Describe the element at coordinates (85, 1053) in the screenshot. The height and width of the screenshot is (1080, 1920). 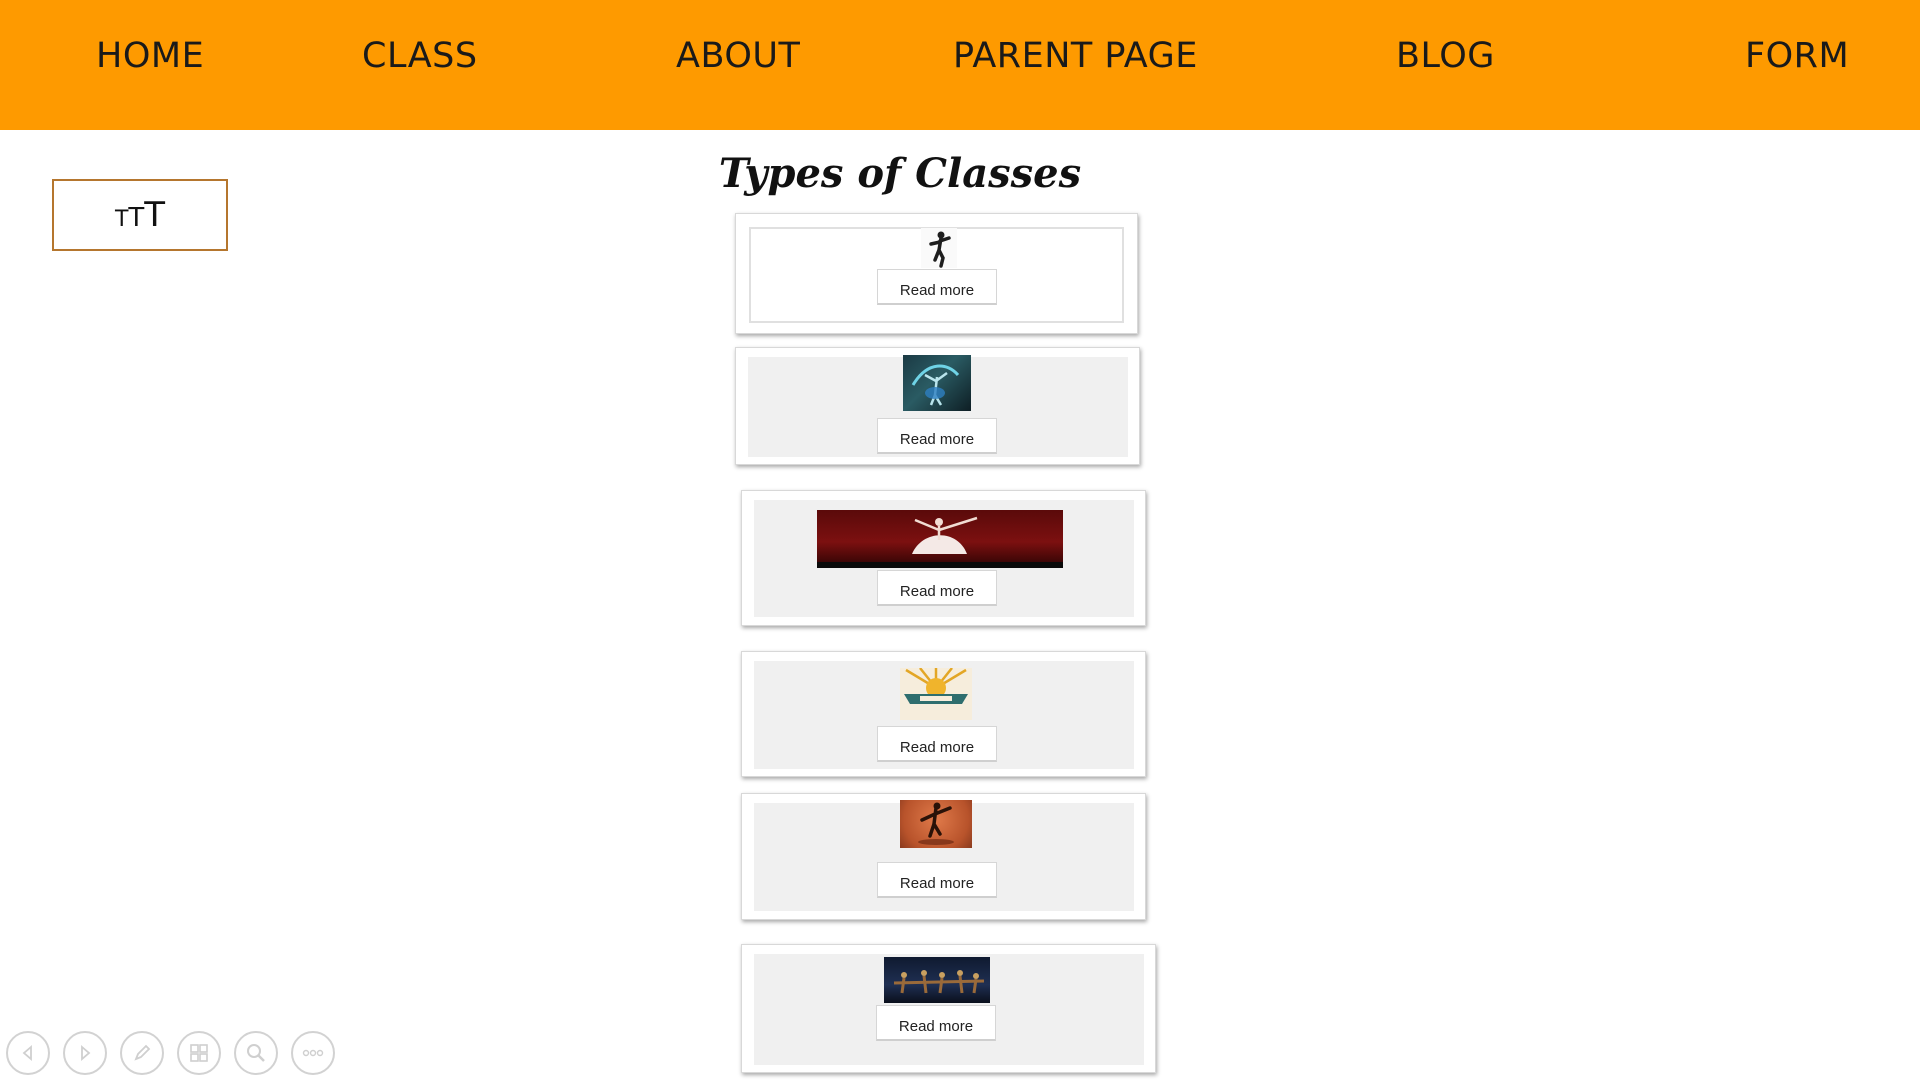
I see `next-arrow-icon` at that location.